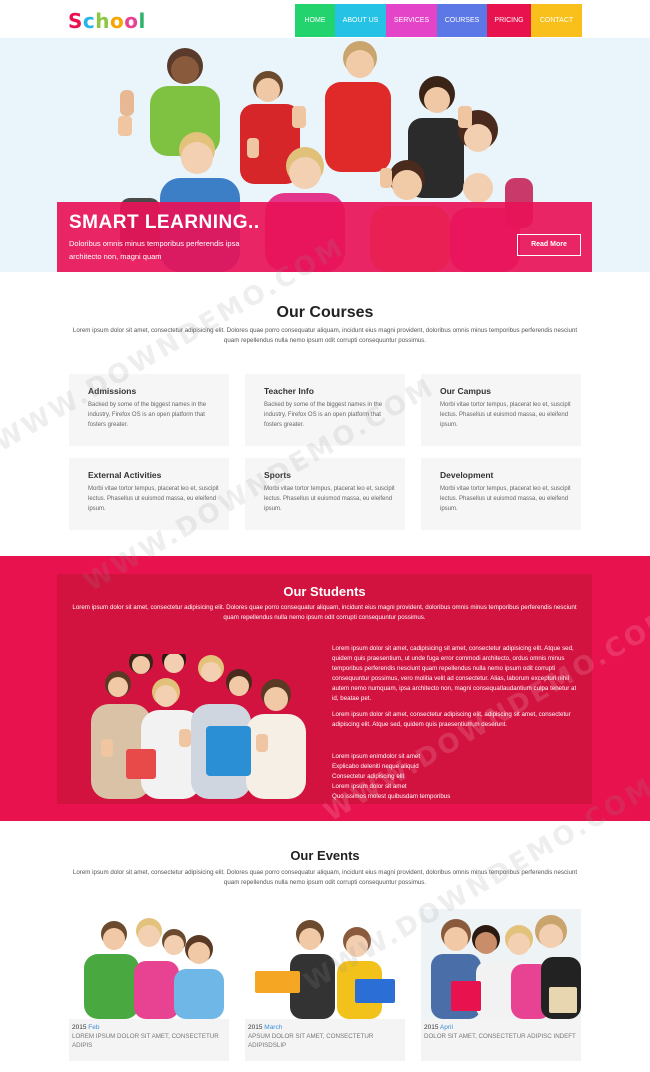 The width and height of the screenshot is (650, 1072). Describe the element at coordinates (462, 20) in the screenshot. I see `nav-item-courses: COURSES` at that location.